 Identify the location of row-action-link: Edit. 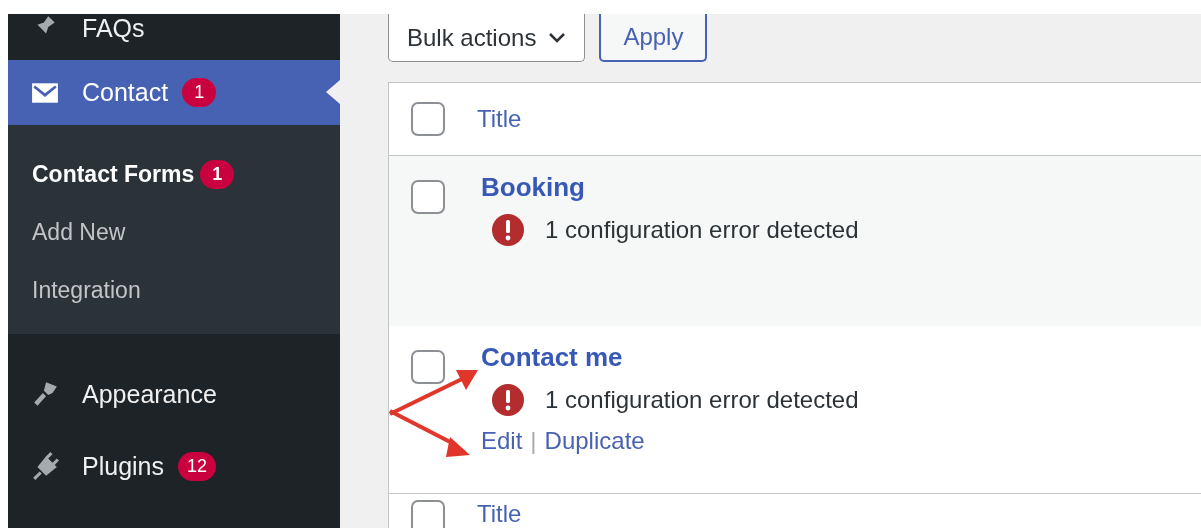
(502, 441).